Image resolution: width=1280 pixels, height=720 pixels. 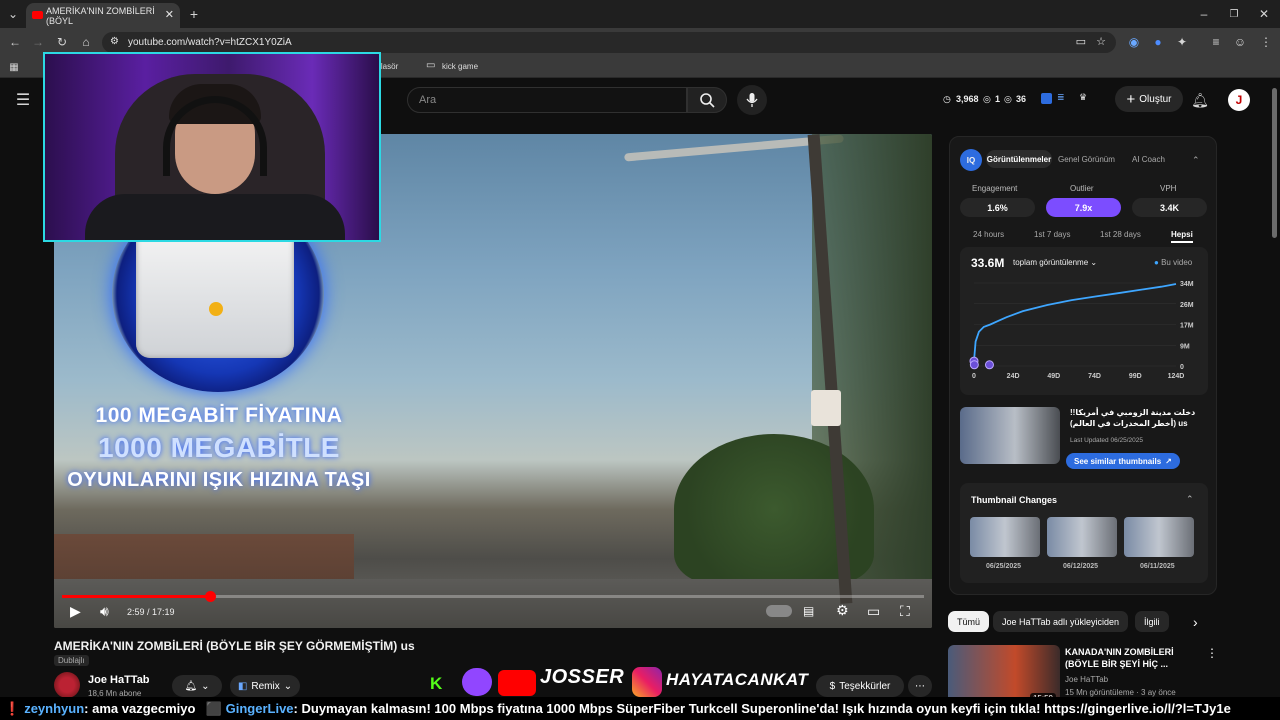 What do you see at coordinates (13, 14) in the screenshot?
I see `tab-search-icon: ⌄` at bounding box center [13, 14].